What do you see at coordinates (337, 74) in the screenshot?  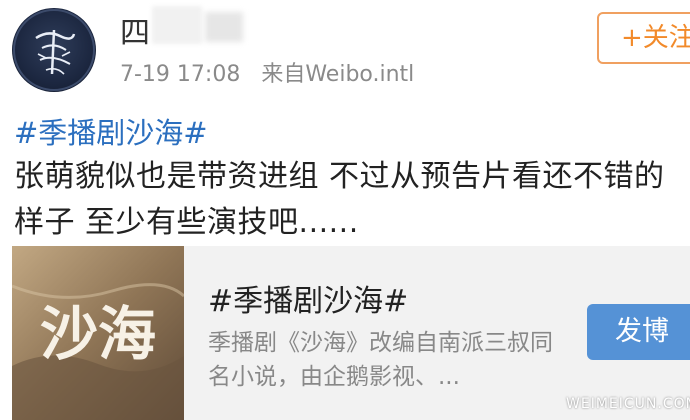 I see `post-source: 来自Weibo.intl` at bounding box center [337, 74].